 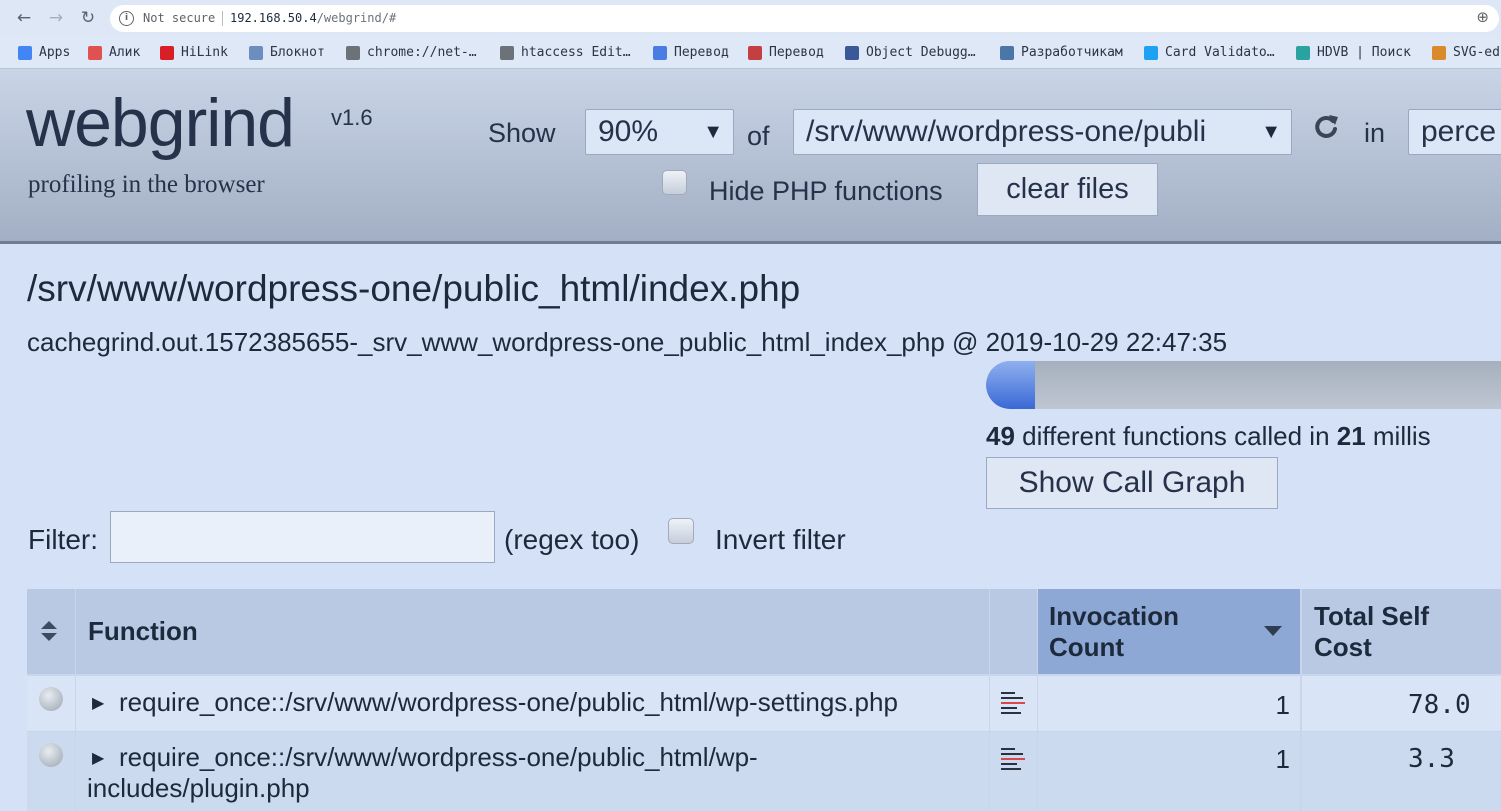 What do you see at coordinates (1271, 132) in the screenshot?
I see `chevron-down-icon: ▼` at bounding box center [1271, 132].